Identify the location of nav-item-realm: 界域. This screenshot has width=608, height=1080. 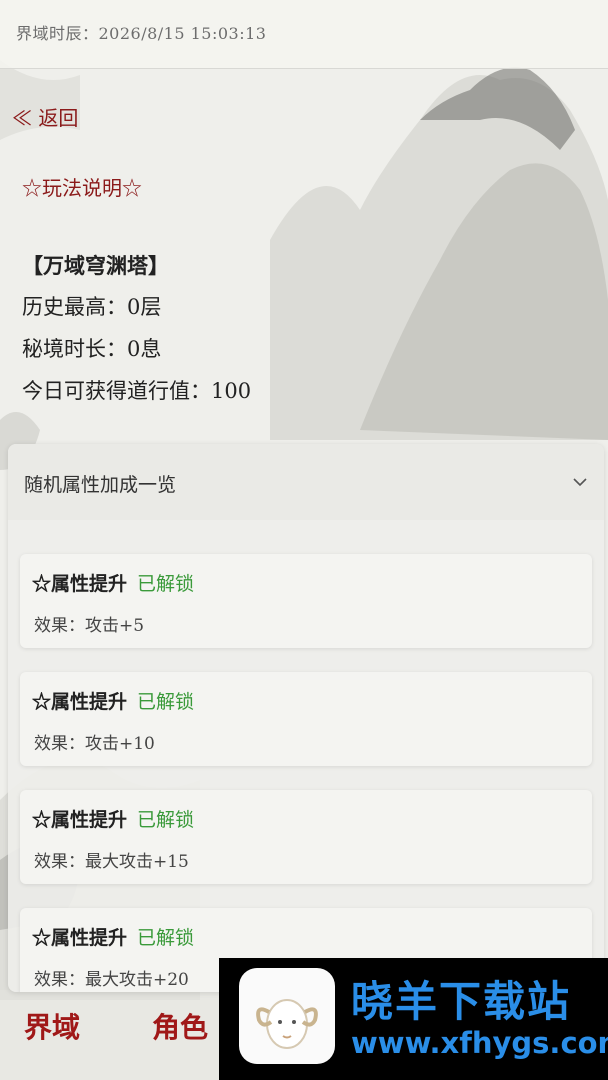
(52, 1026).